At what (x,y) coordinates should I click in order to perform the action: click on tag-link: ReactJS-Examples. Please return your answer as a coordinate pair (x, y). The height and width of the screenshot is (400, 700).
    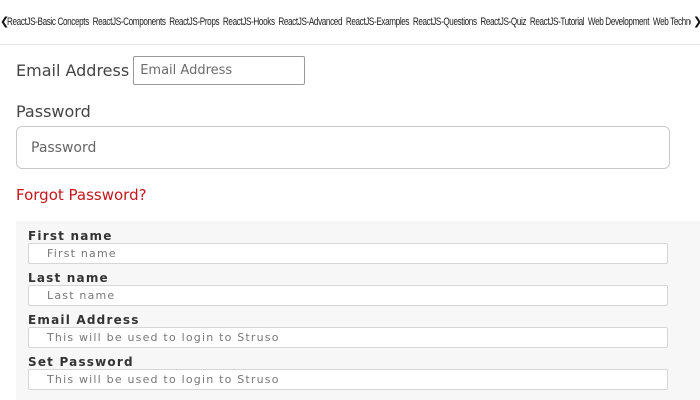
    Looking at the image, I should click on (378, 22).